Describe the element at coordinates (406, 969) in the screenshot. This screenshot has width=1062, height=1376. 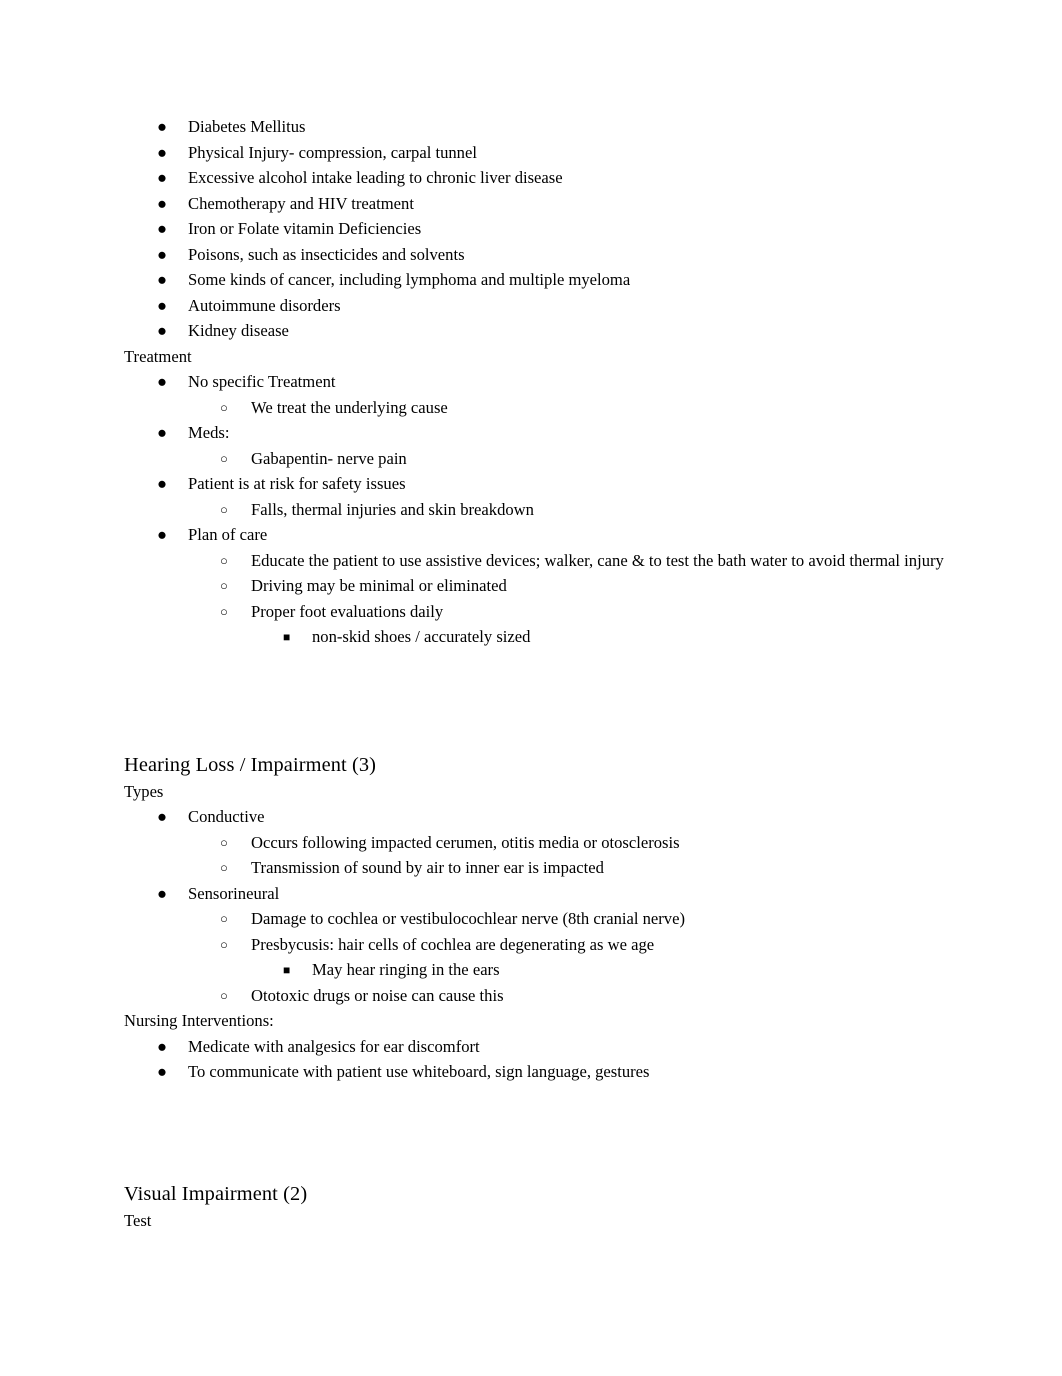
I see `list-item-text: May hear ringing in the ears` at that location.